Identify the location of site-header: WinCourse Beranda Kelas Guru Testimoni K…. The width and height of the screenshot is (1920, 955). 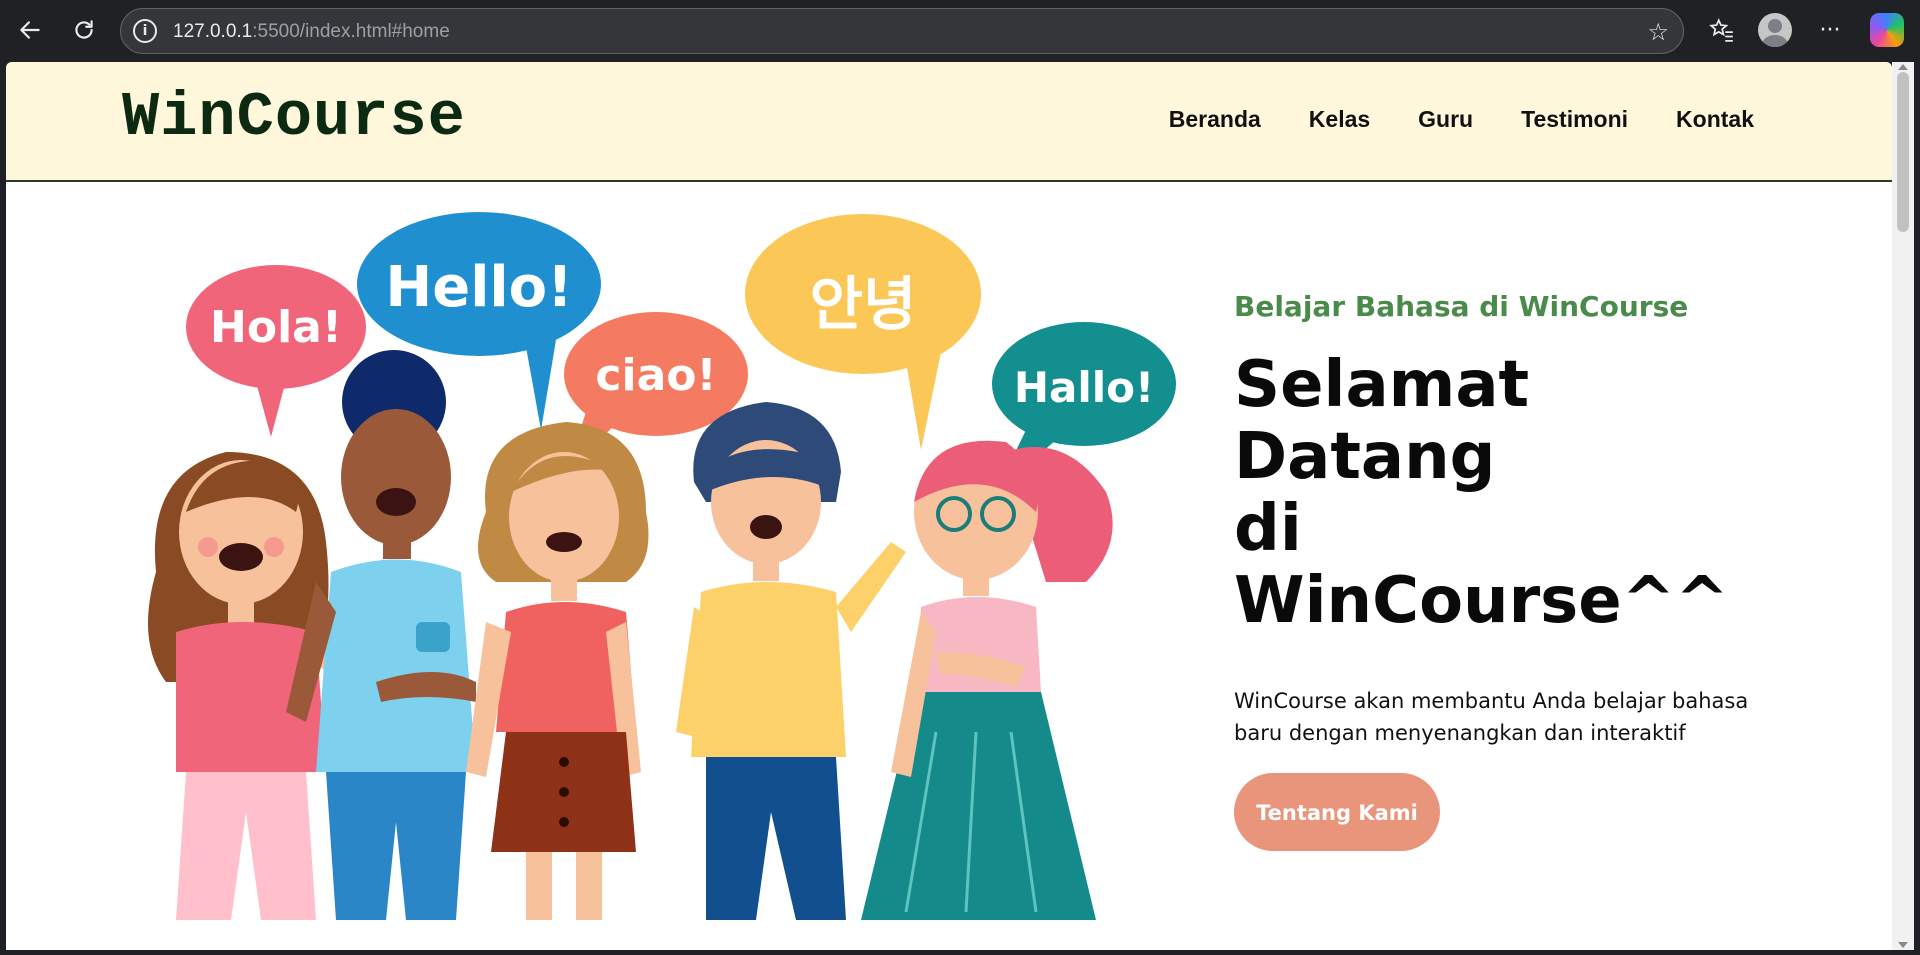
(949, 122).